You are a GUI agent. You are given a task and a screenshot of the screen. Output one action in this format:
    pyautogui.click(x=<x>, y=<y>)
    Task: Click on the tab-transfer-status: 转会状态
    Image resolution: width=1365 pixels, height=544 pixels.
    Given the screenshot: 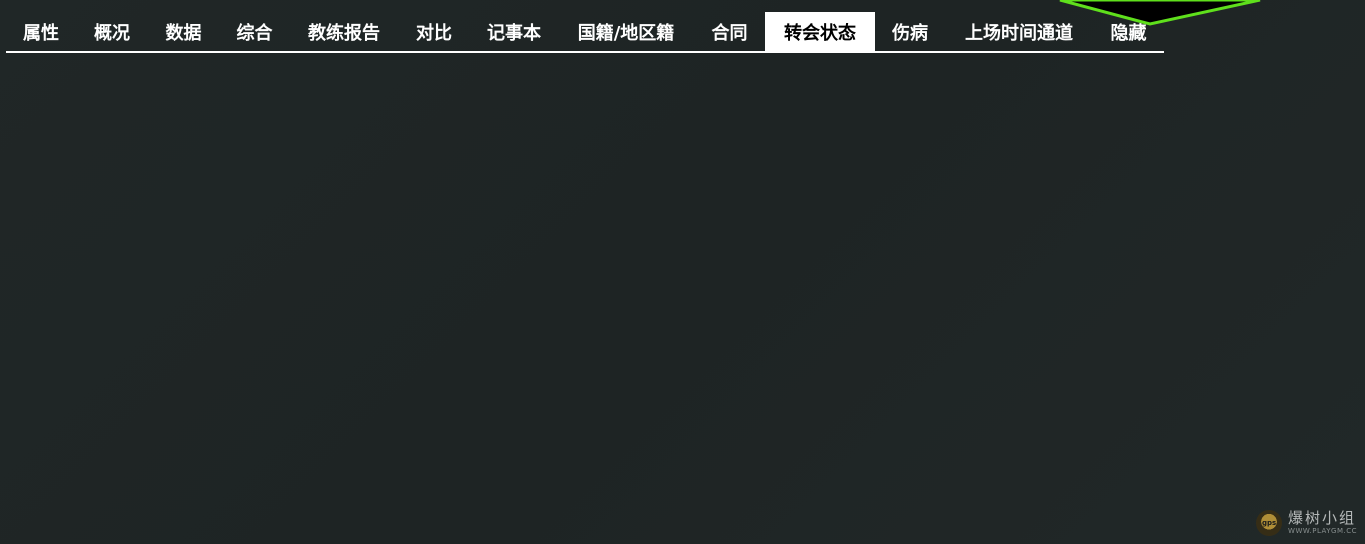 What is the action you would take?
    pyautogui.click(x=820, y=31)
    